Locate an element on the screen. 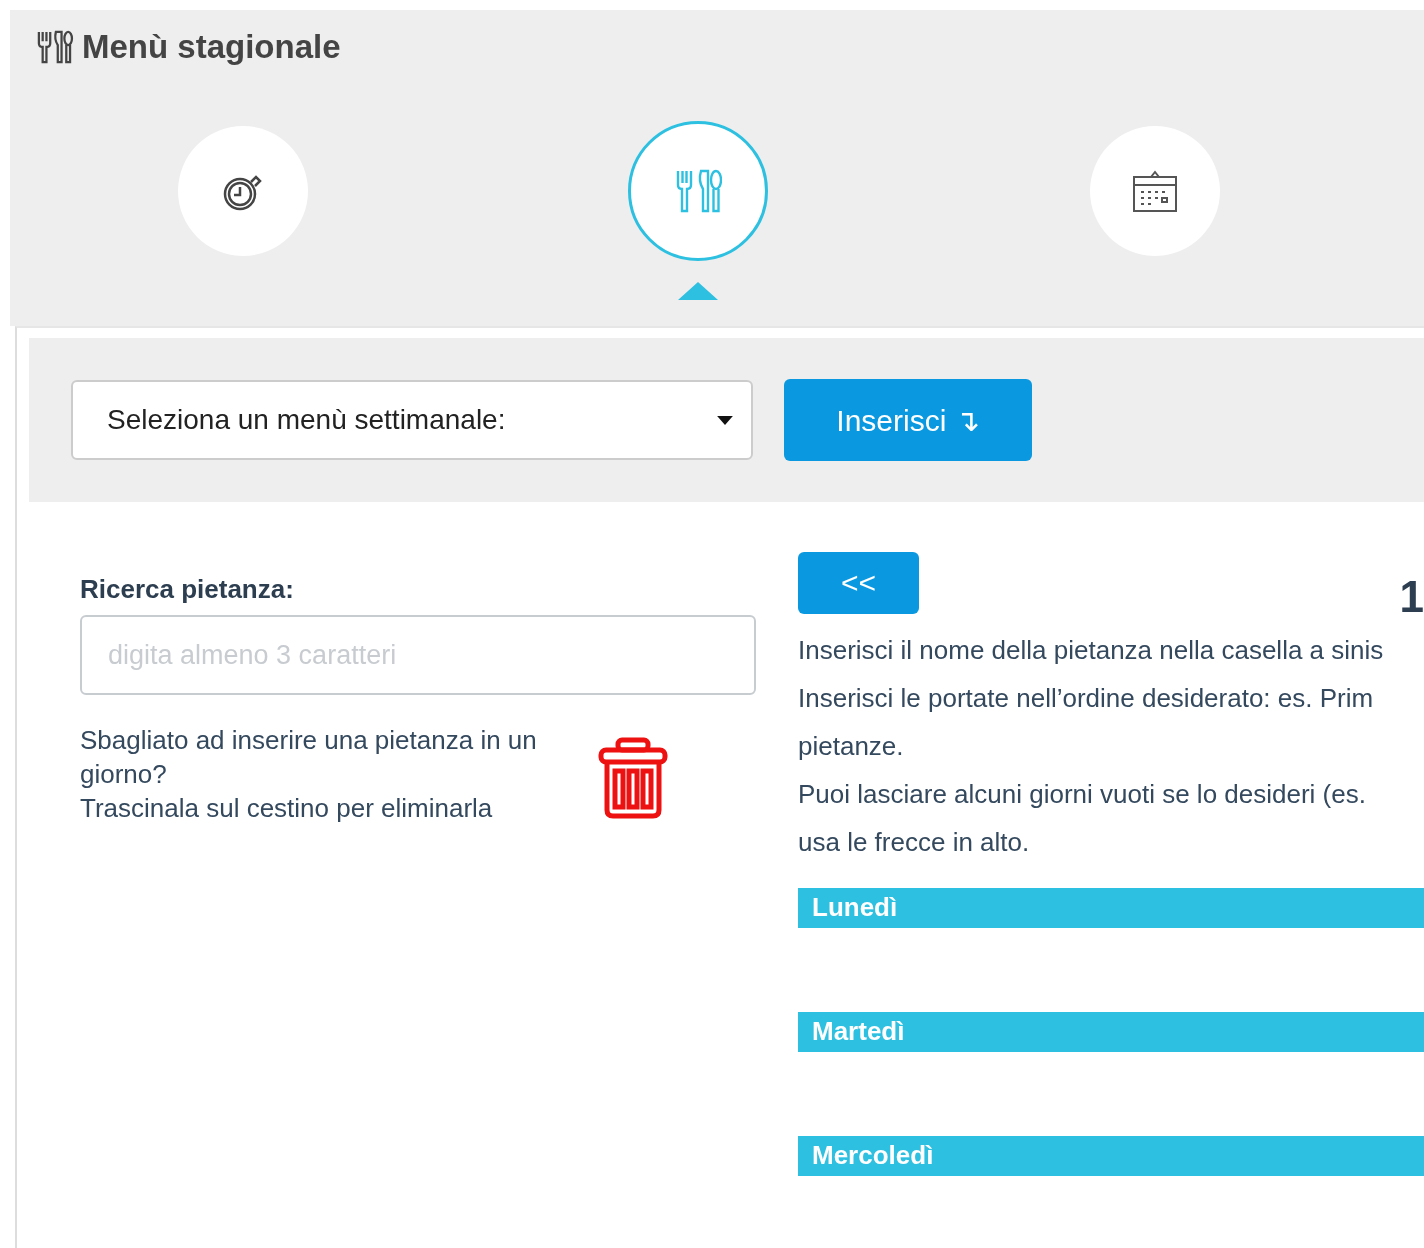 The image size is (1424, 1248). trash-icon is located at coordinates (633, 778).